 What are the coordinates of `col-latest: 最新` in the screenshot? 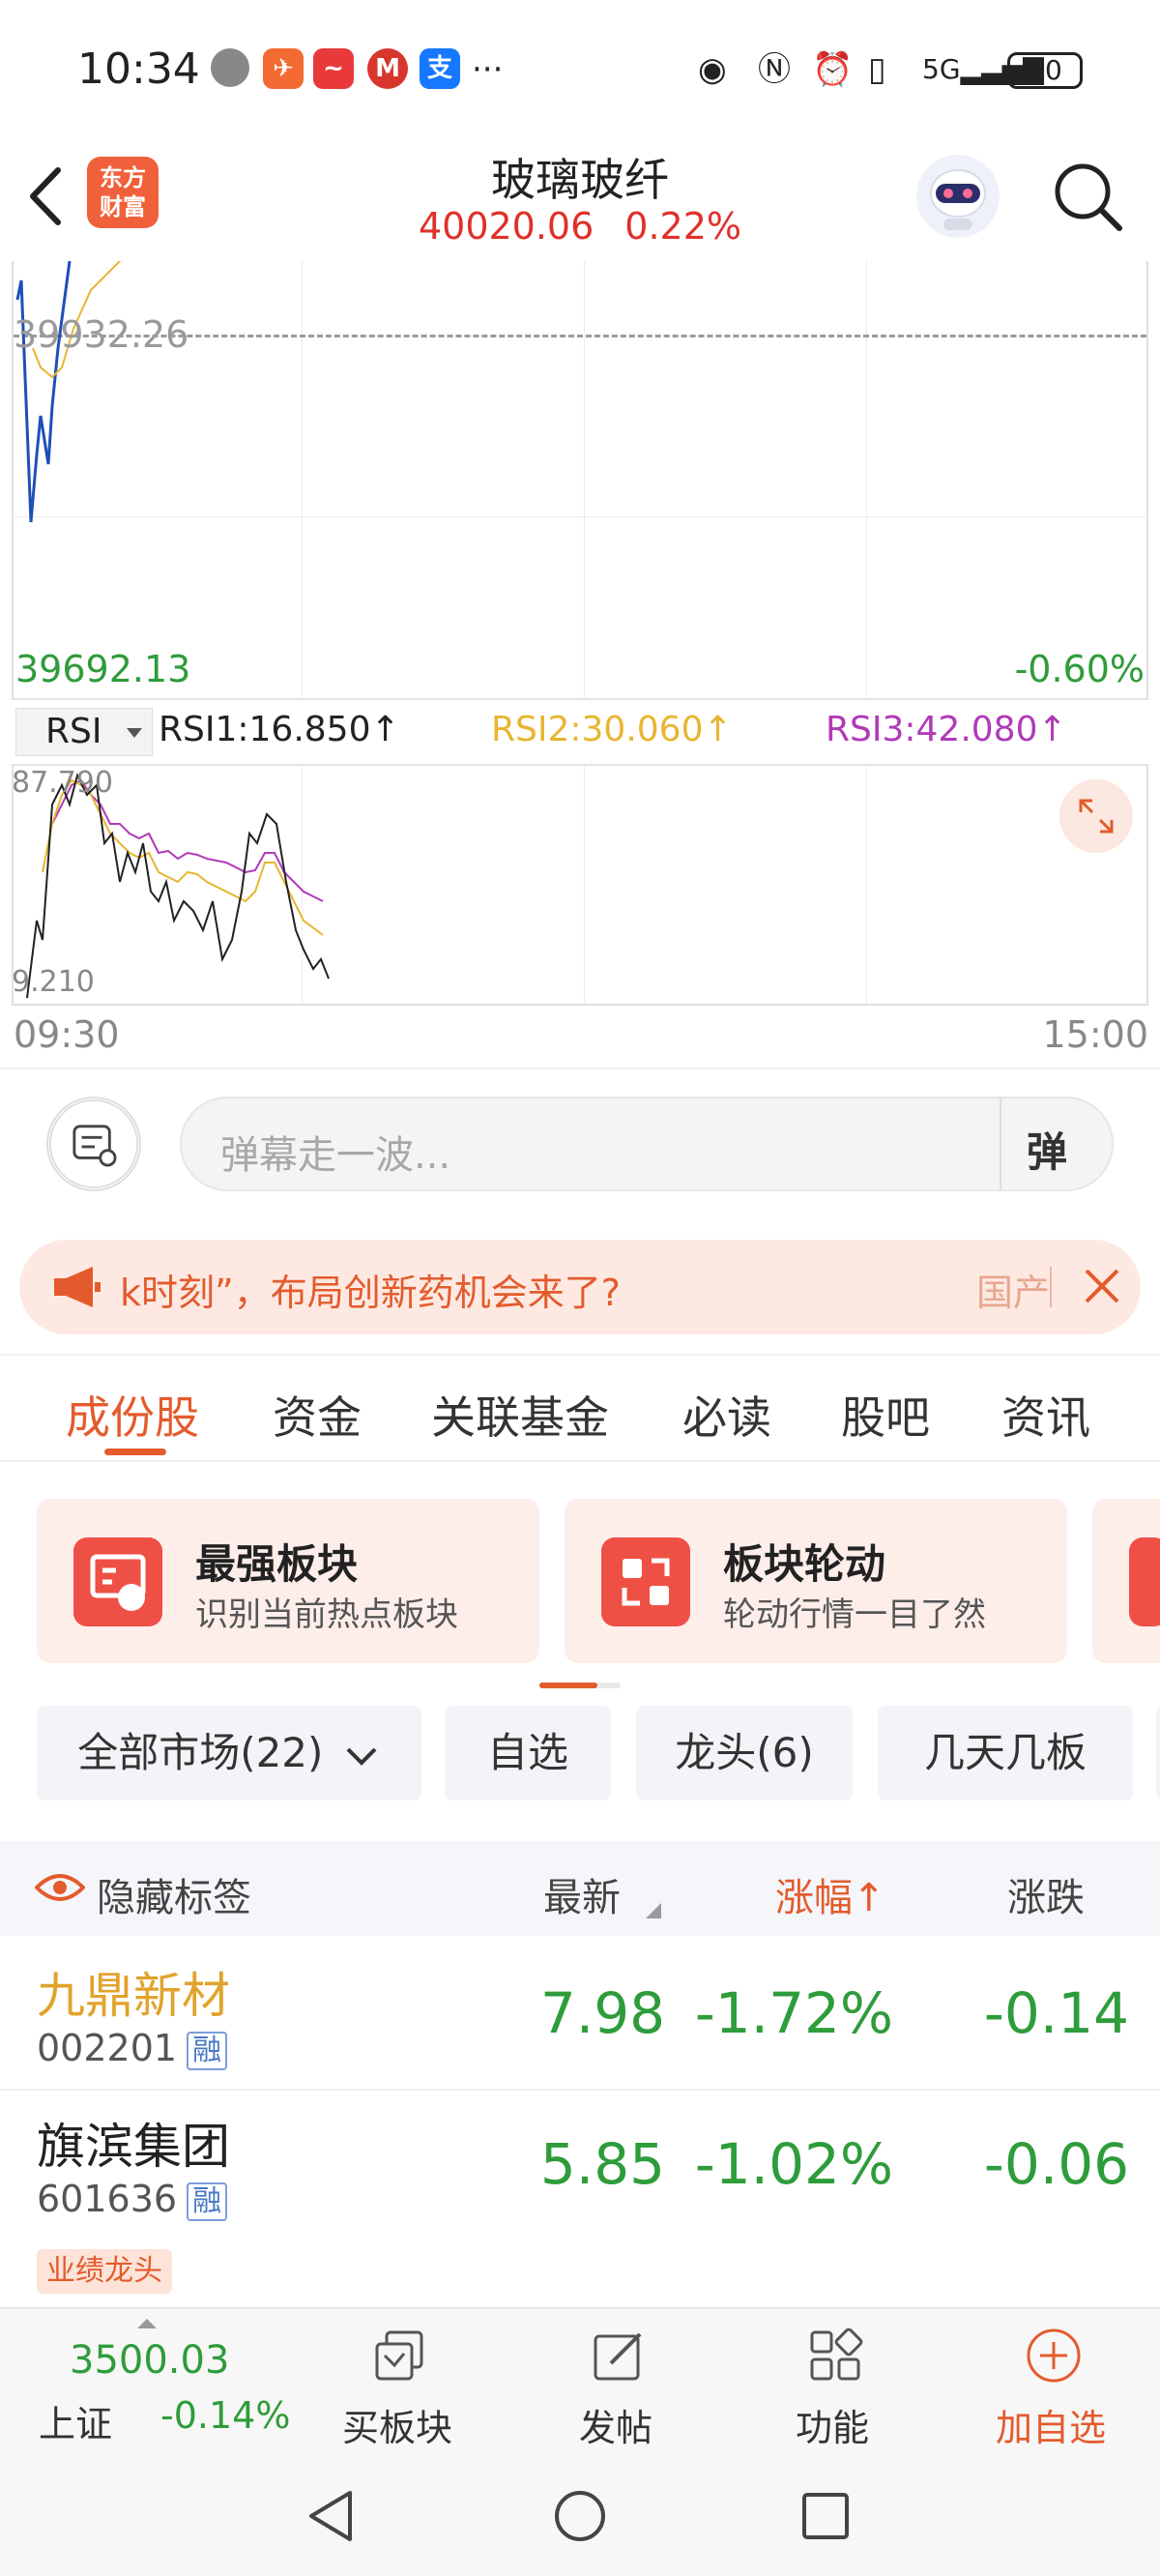 It's located at (582, 1894).